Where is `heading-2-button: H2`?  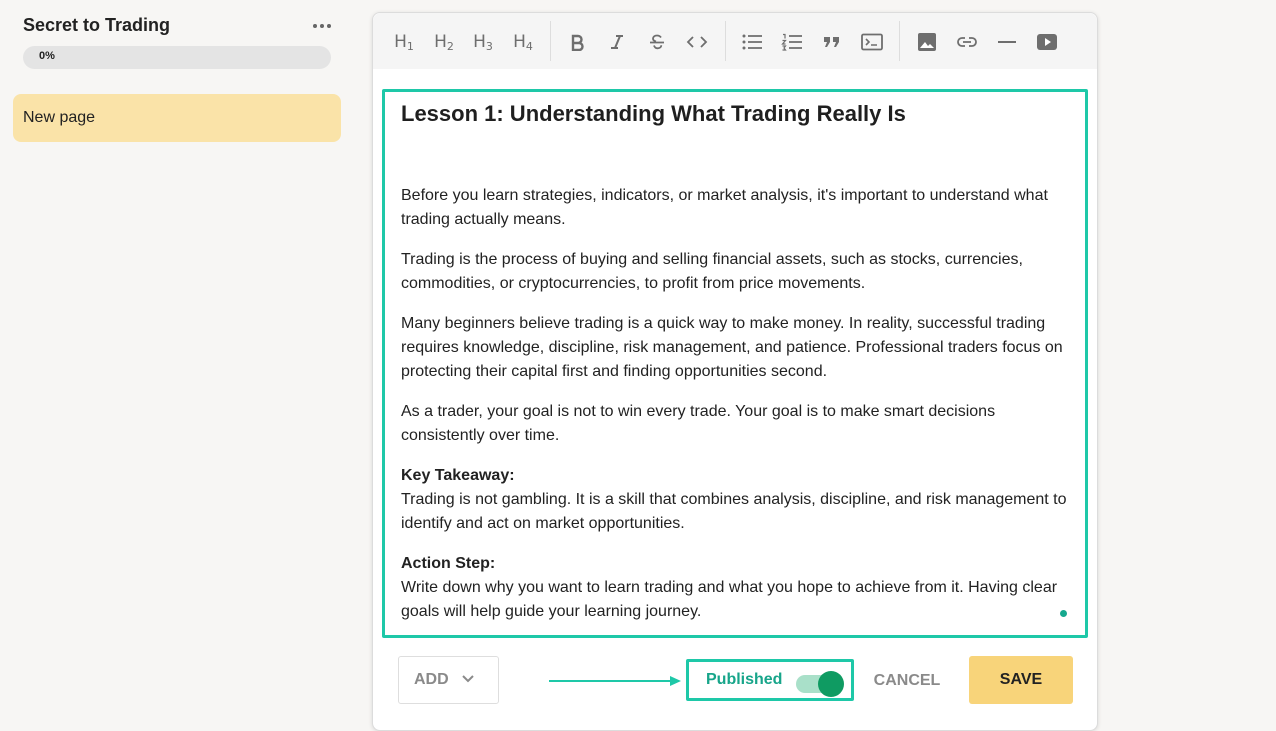
heading-2-button: H2 is located at coordinates (444, 42).